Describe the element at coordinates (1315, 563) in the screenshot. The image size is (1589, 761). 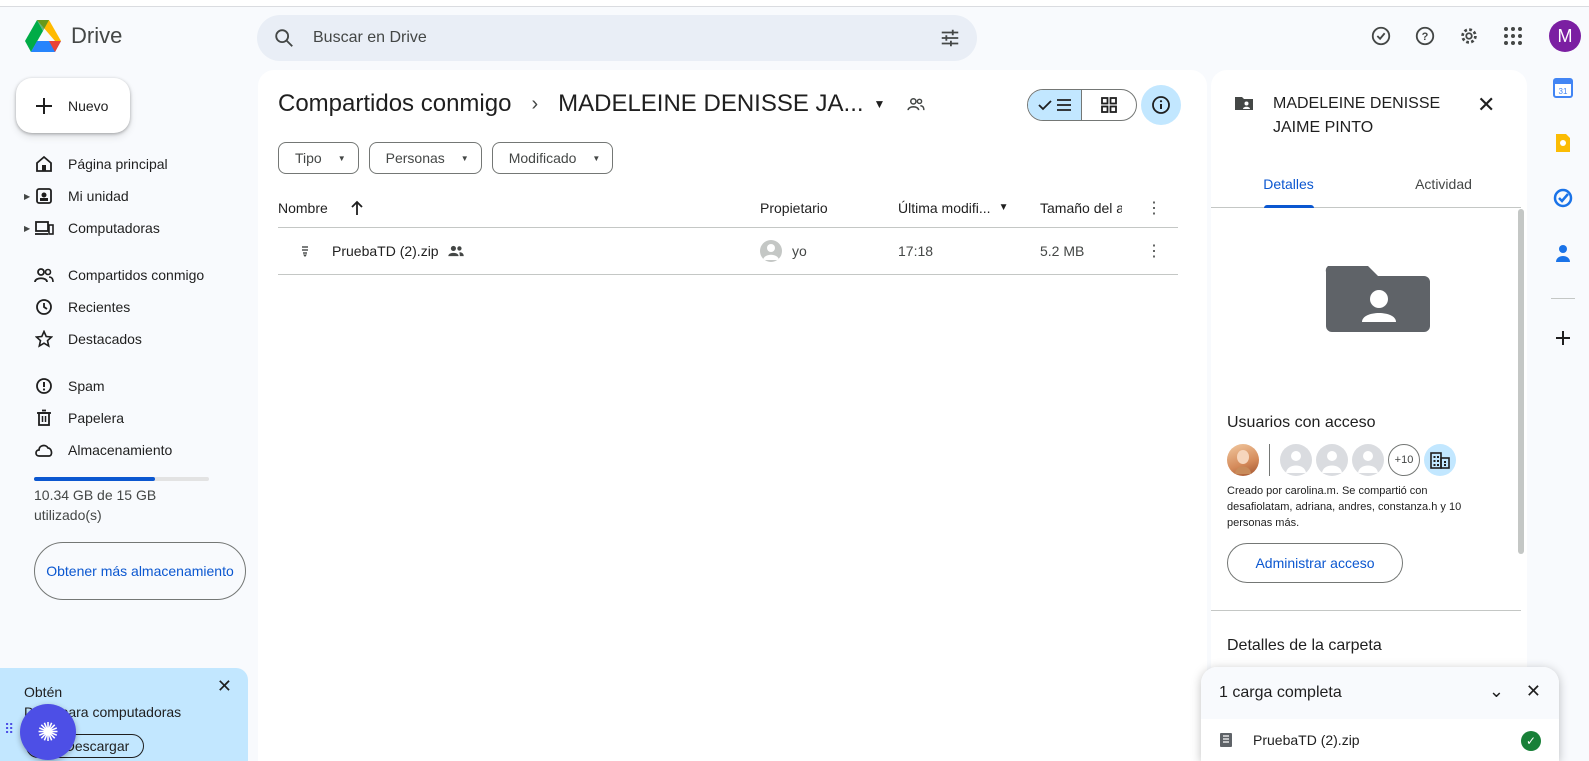
I see `manage-access-button: Administrar acceso` at that location.